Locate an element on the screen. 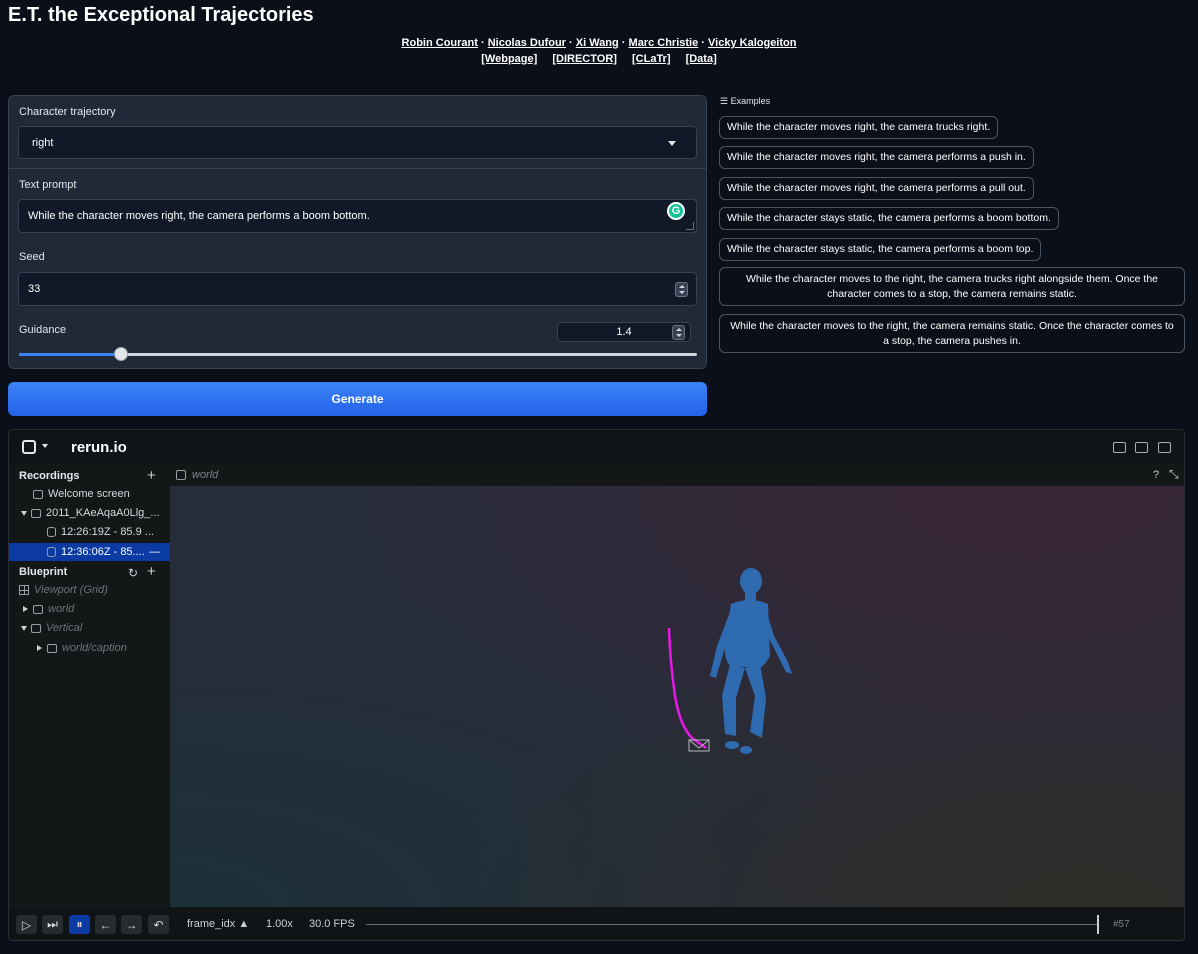 This screenshot has height=954, width=1198. guidance-value: 1.4 is located at coordinates (624, 332).